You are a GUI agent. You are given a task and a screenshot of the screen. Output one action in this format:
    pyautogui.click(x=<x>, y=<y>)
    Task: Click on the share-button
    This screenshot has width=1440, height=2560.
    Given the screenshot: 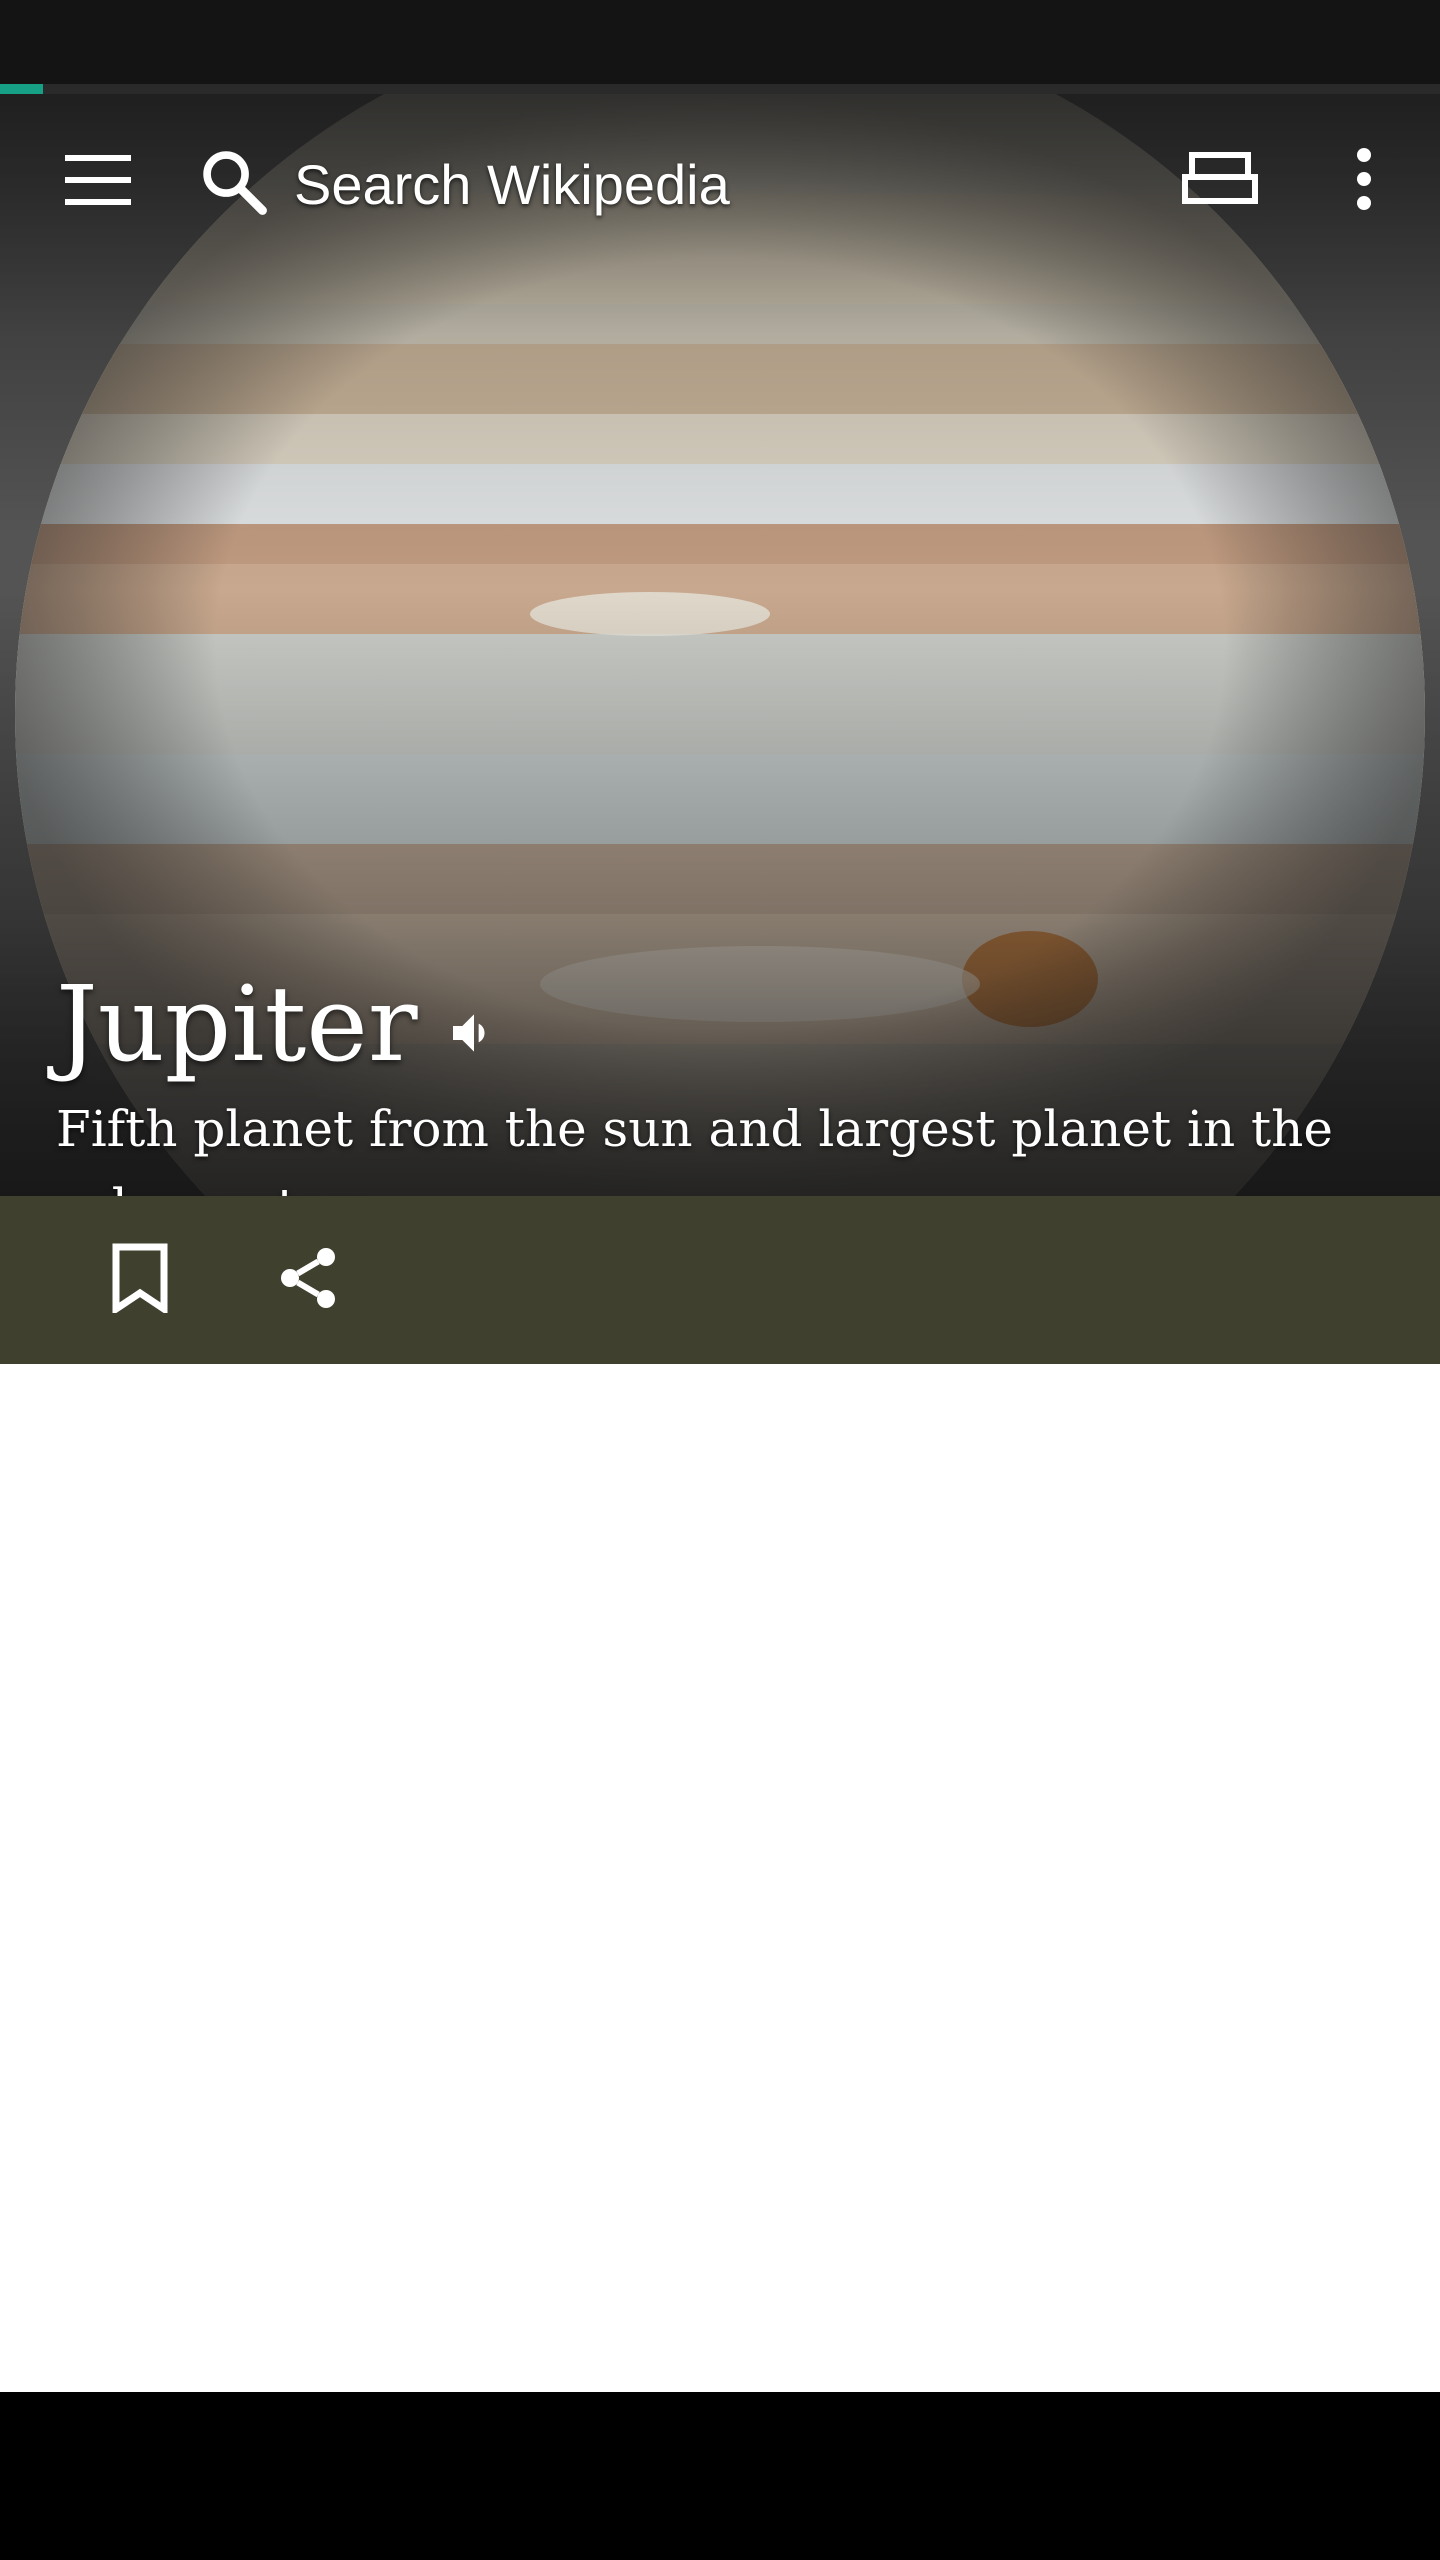 What is the action you would take?
    pyautogui.click(x=308, y=1280)
    